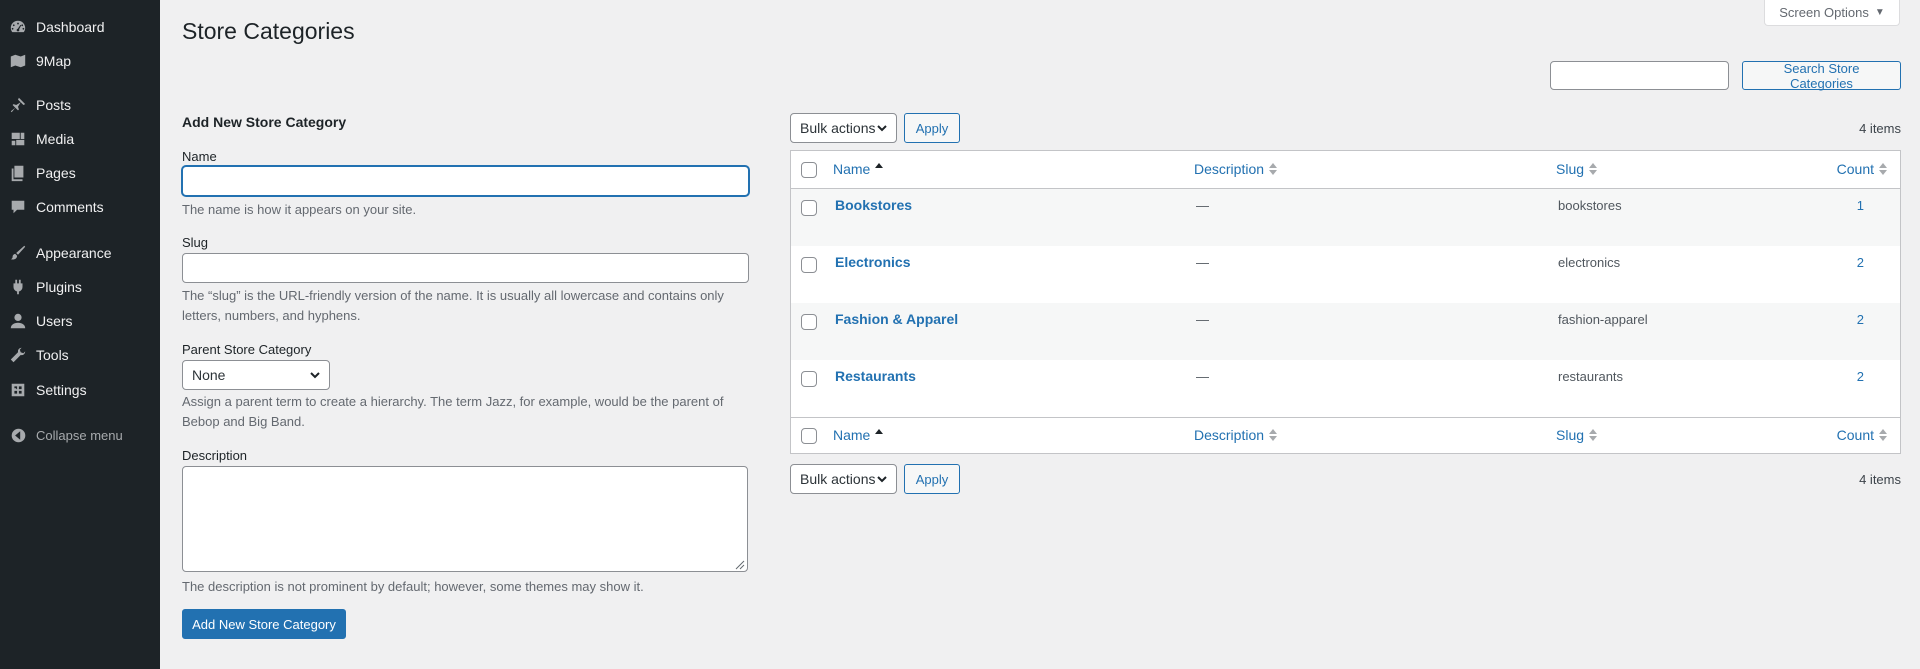 The image size is (1920, 669). I want to click on column-header-name: Name, so click(858, 169).